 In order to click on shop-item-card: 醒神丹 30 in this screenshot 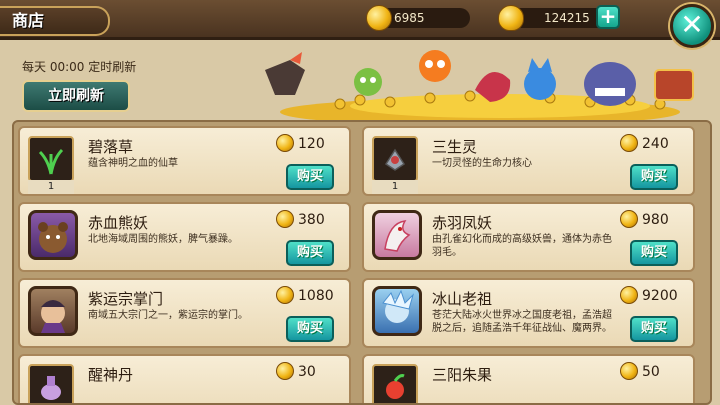, I will do `click(184, 378)`.